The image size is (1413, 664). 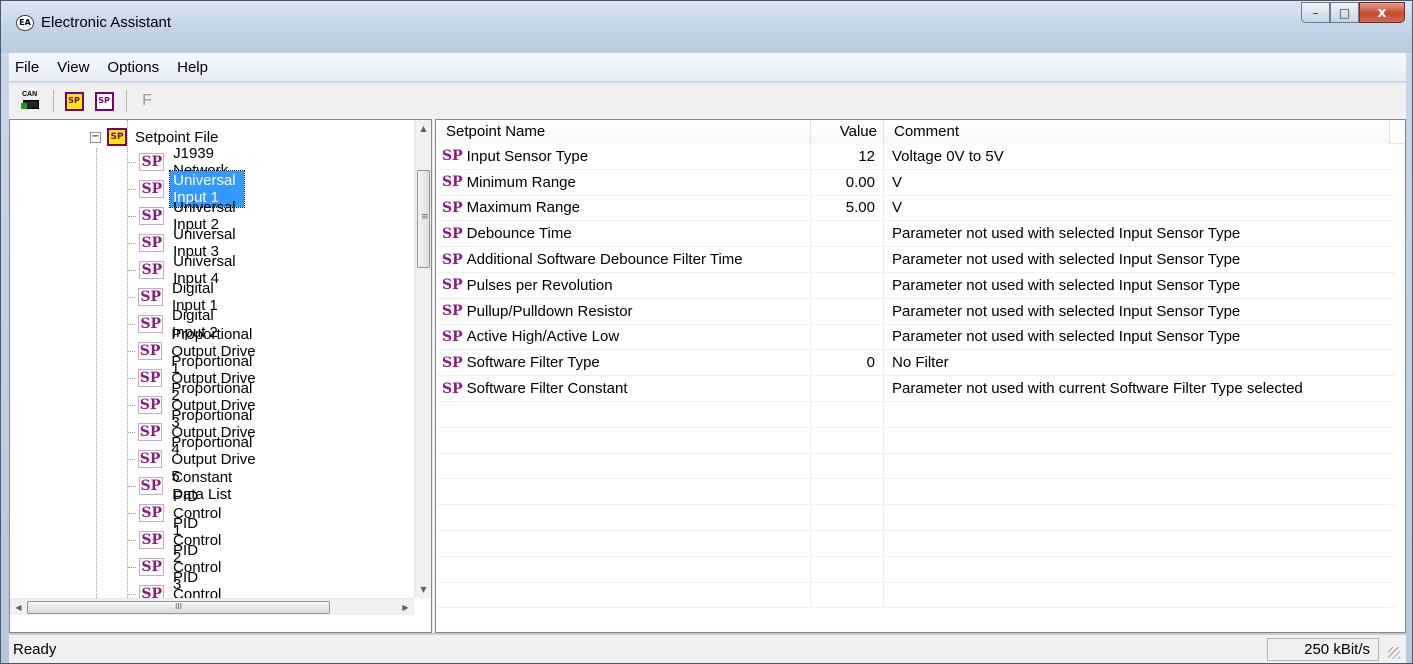 I want to click on table-row: SP Minimum Range 0.00 V, so click(x=916, y=182).